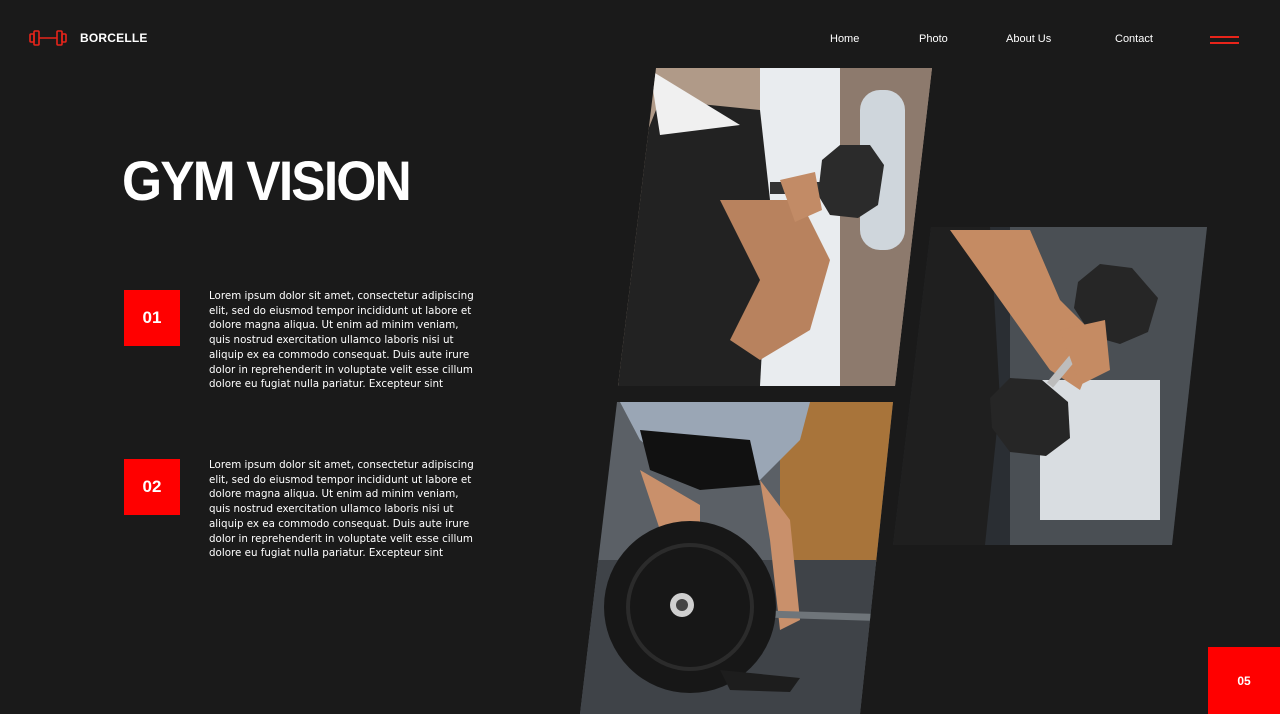  I want to click on page-number-badge: 05, so click(1244, 680).